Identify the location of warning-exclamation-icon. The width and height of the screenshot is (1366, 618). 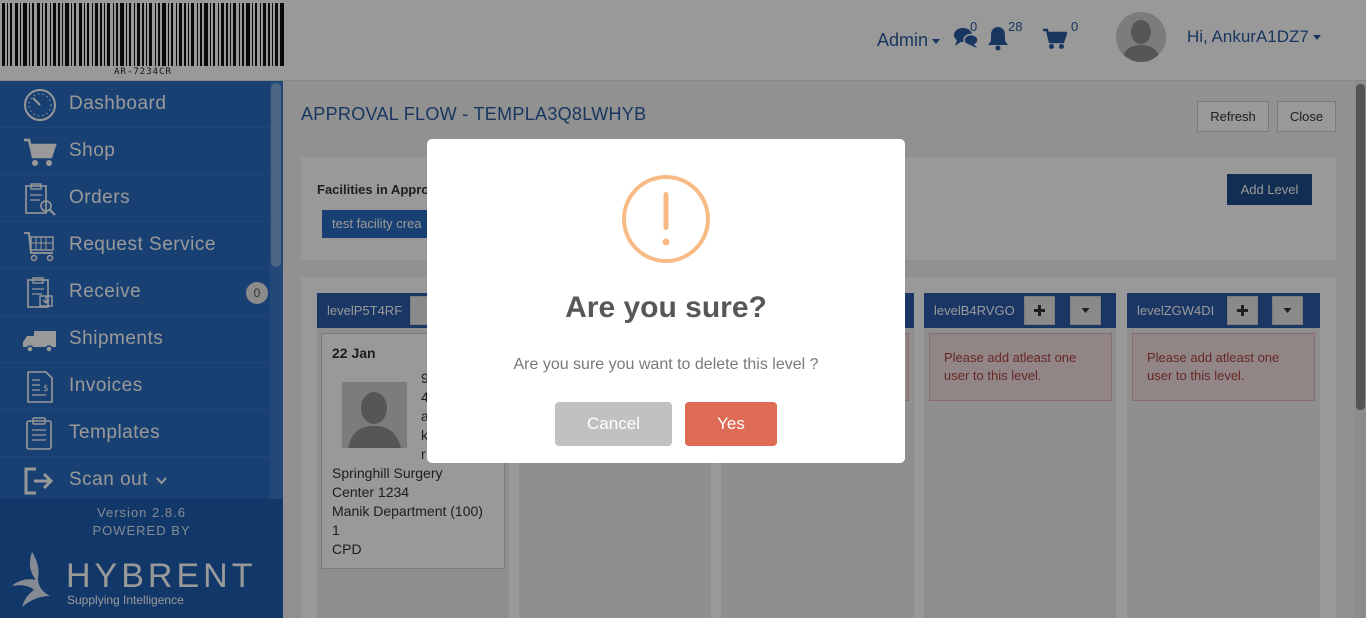
(666, 219).